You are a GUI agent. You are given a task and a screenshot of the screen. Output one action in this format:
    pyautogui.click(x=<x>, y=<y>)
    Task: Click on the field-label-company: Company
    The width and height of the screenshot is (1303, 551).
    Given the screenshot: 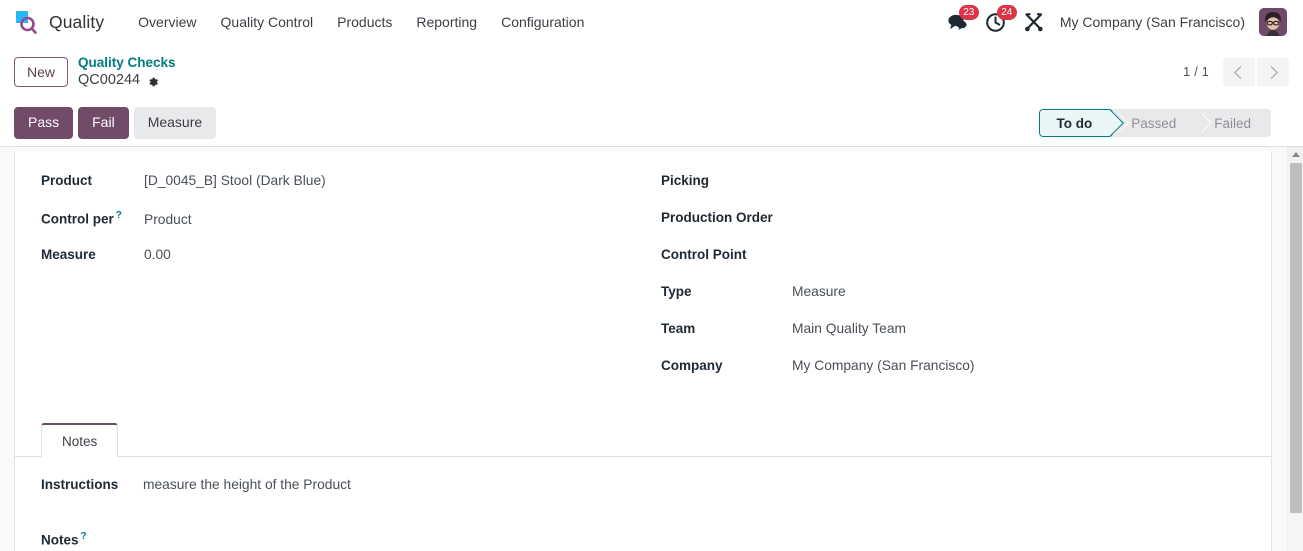 What is the action you would take?
    pyautogui.click(x=692, y=365)
    